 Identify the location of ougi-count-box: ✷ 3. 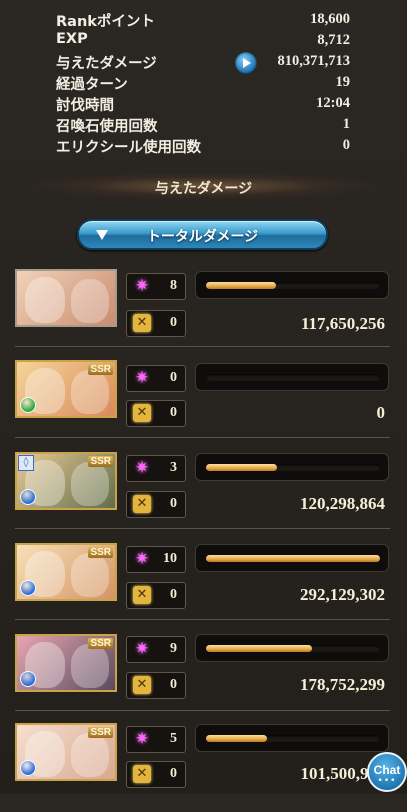
(156, 468).